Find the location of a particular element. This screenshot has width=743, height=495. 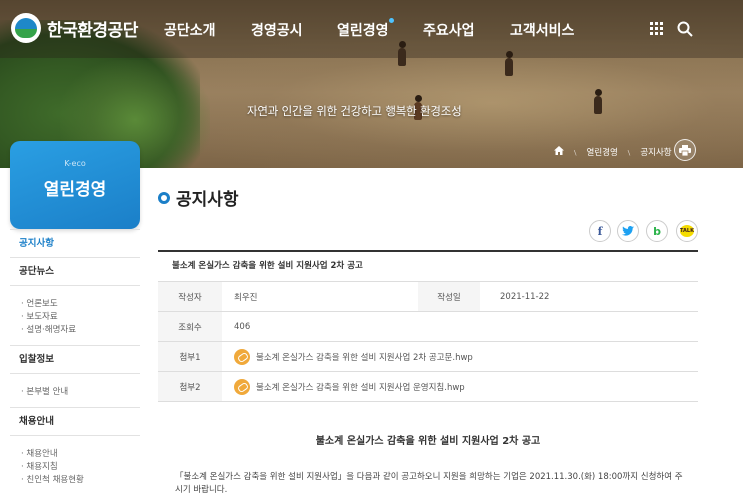

table-row: 첨부1 불소계 온실가스 감축을 위한 설비 지원사업 2차 공고문.hwp is located at coordinates (428, 357).